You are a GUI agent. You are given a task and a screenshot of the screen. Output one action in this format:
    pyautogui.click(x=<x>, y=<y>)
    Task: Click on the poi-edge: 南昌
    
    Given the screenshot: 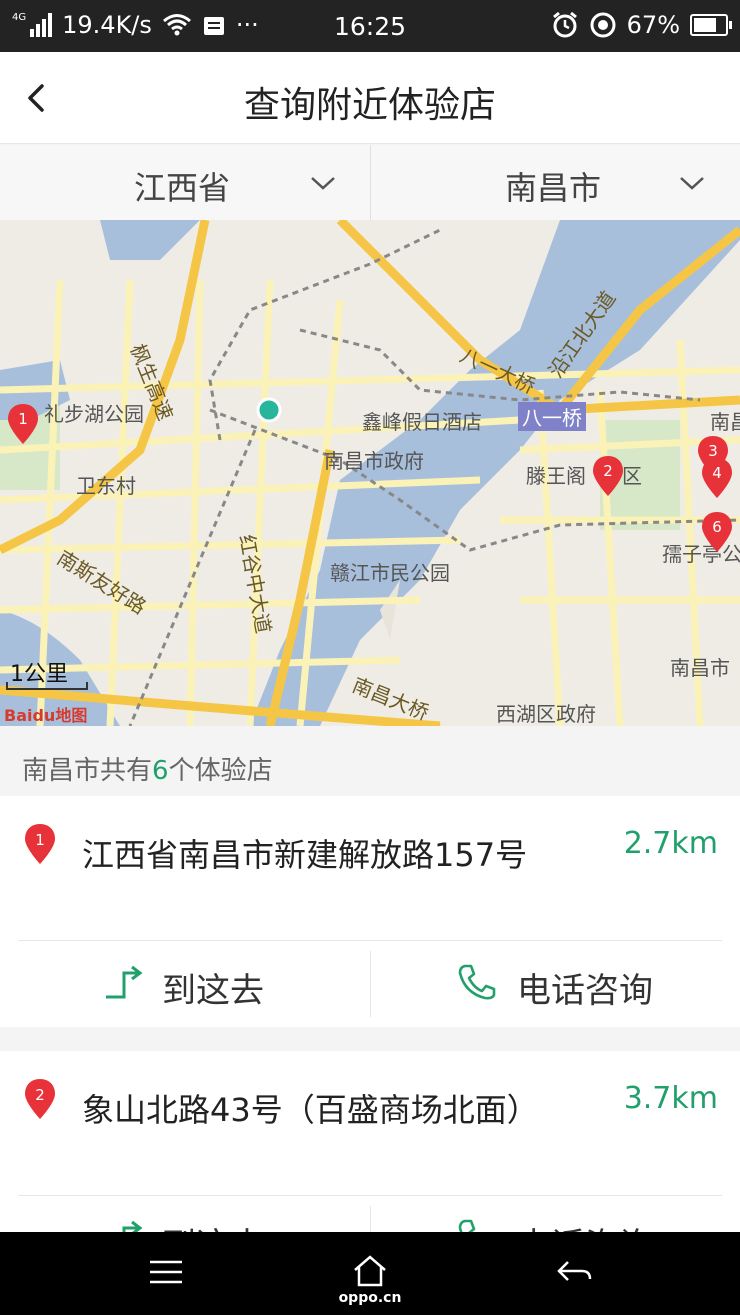 What is the action you would take?
    pyautogui.click(x=725, y=422)
    